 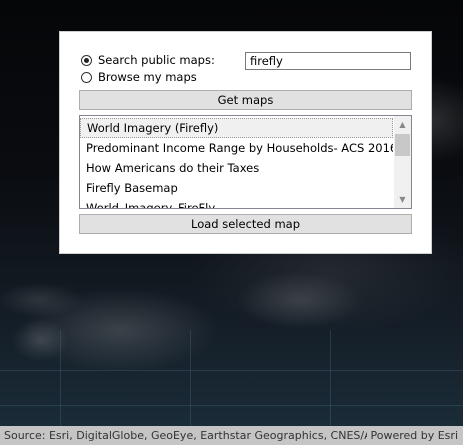 What do you see at coordinates (245, 100) in the screenshot?
I see `get-maps-button: Get maps` at bounding box center [245, 100].